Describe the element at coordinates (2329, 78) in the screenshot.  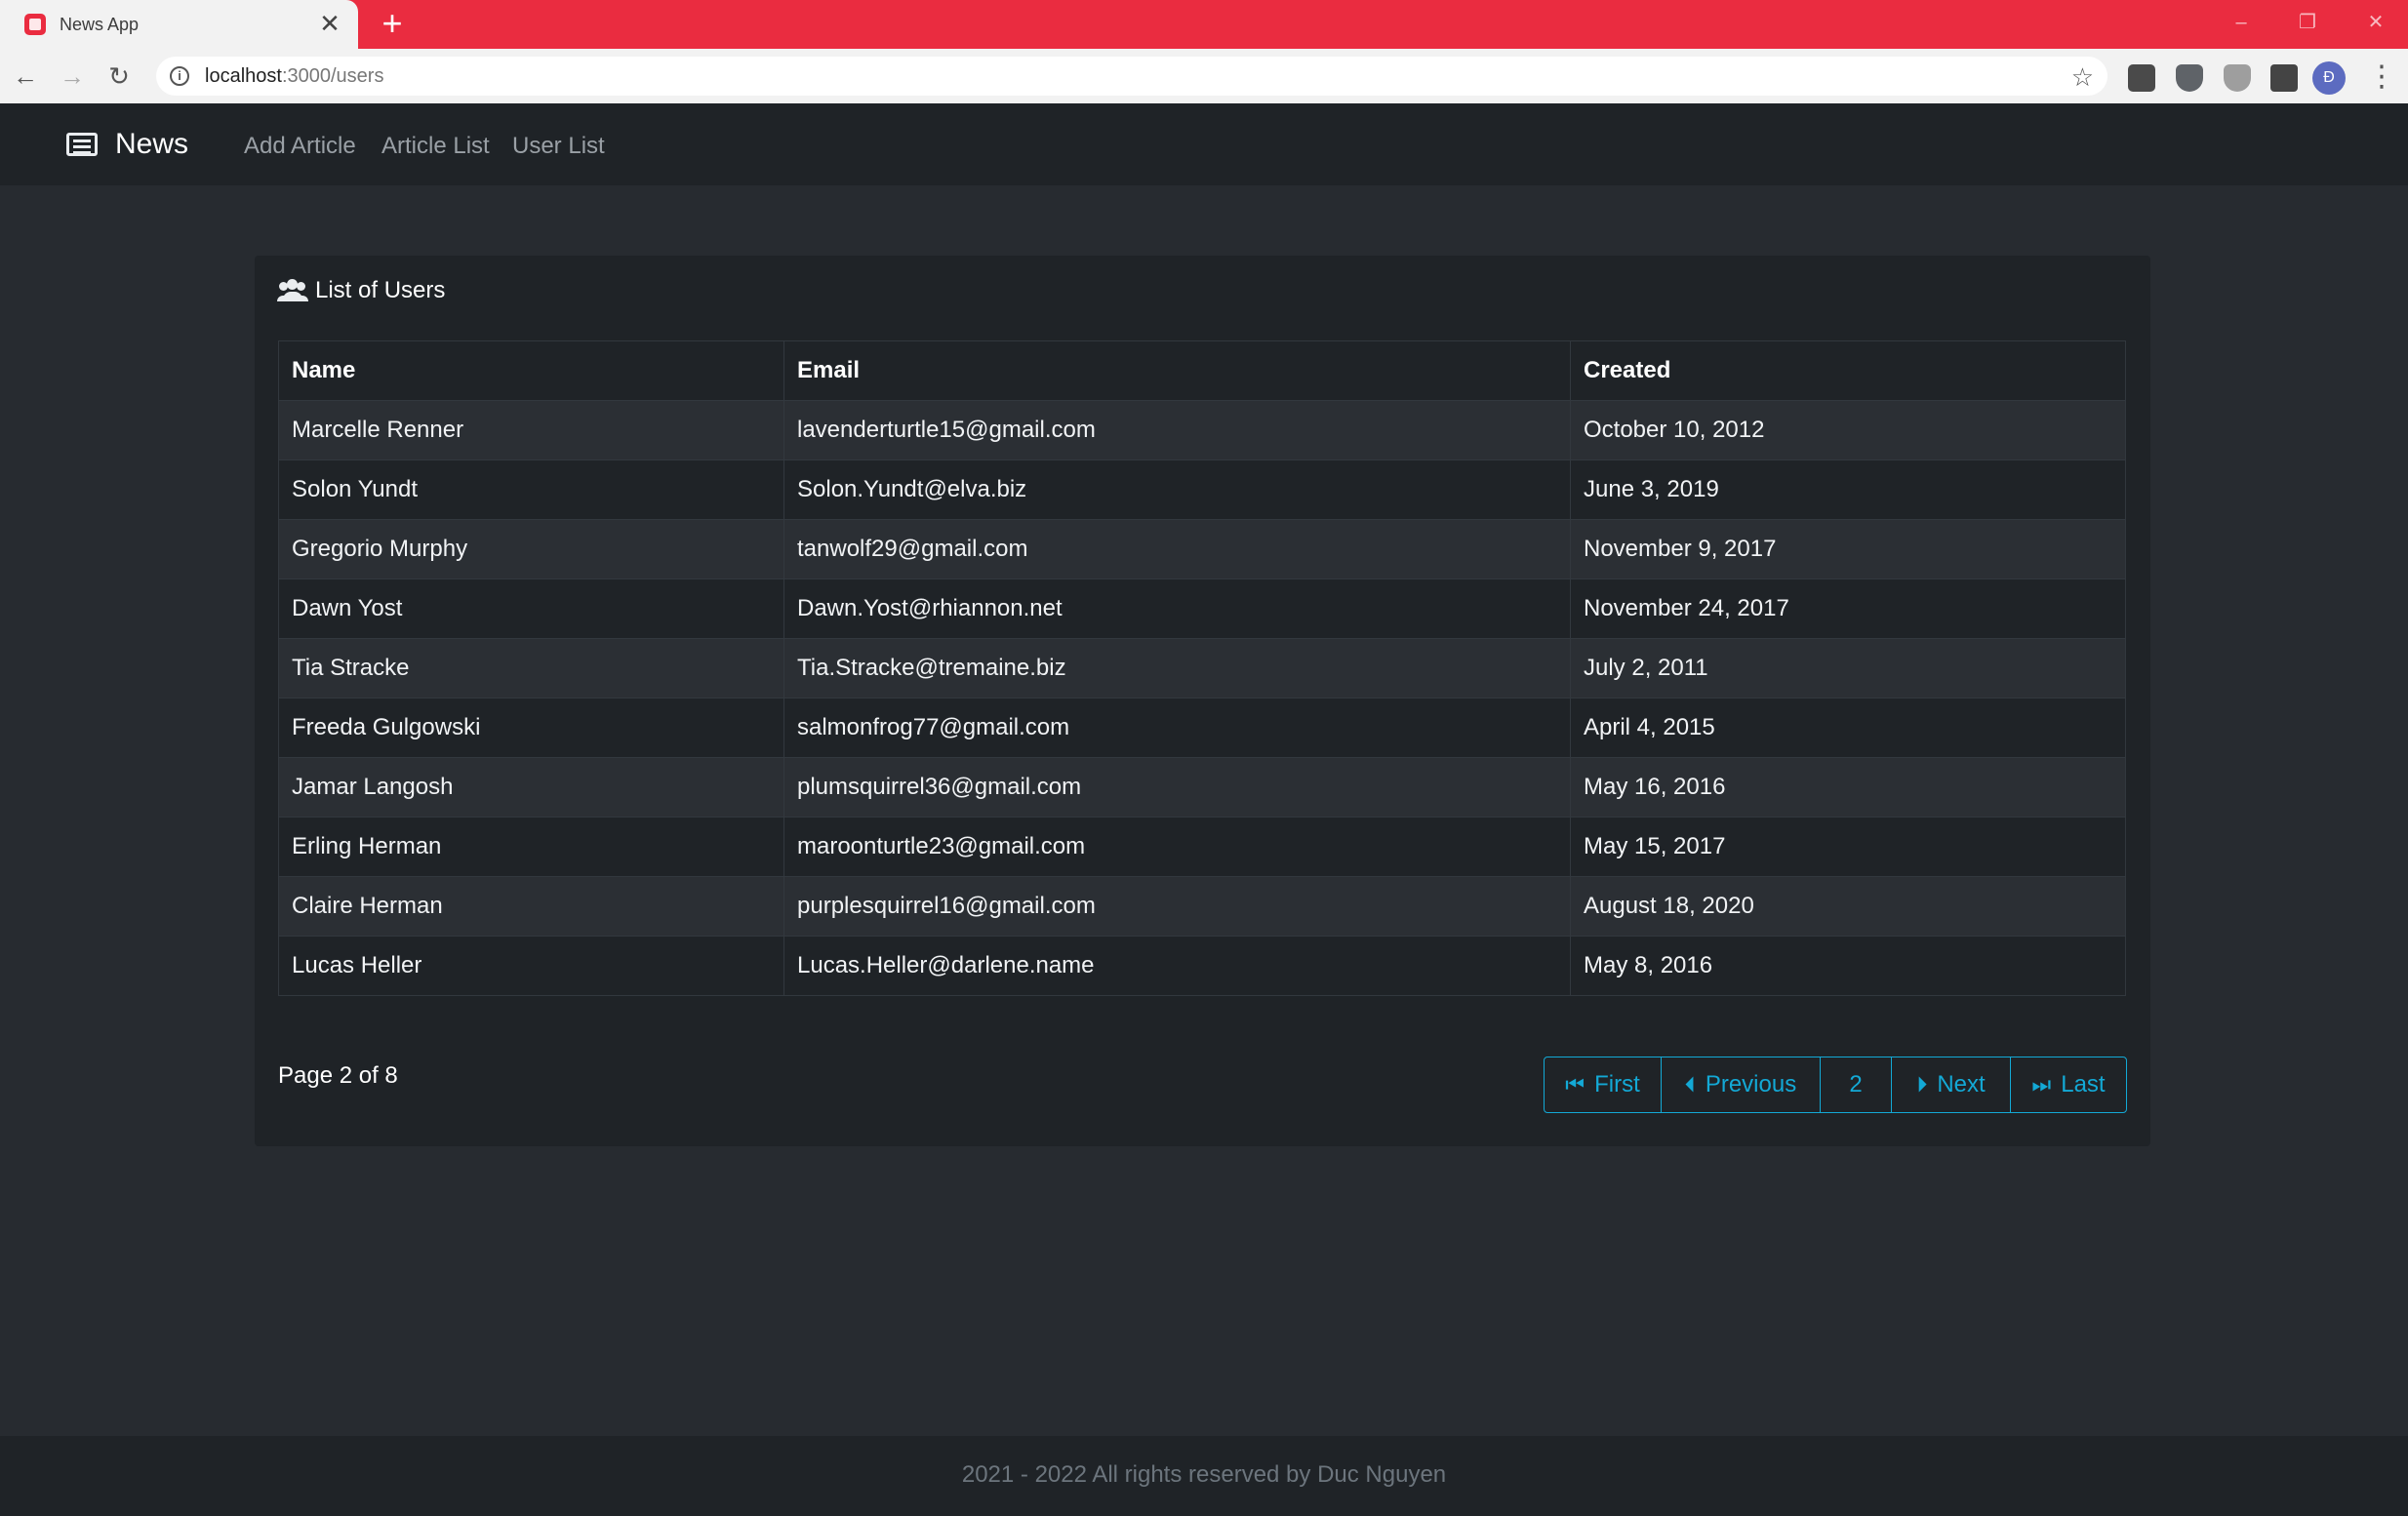
I see `profile-avatar: Đ` at that location.